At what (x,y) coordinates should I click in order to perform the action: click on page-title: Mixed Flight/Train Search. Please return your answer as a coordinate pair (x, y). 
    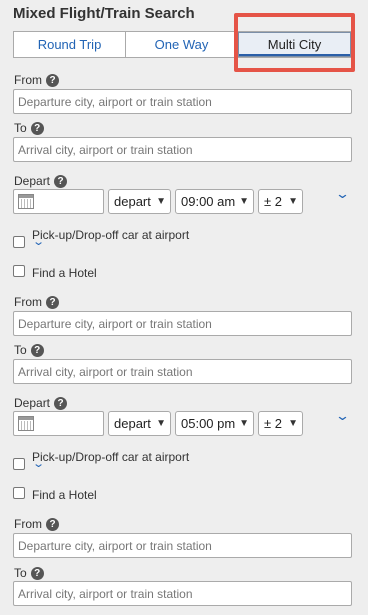
    Looking at the image, I should click on (104, 13).